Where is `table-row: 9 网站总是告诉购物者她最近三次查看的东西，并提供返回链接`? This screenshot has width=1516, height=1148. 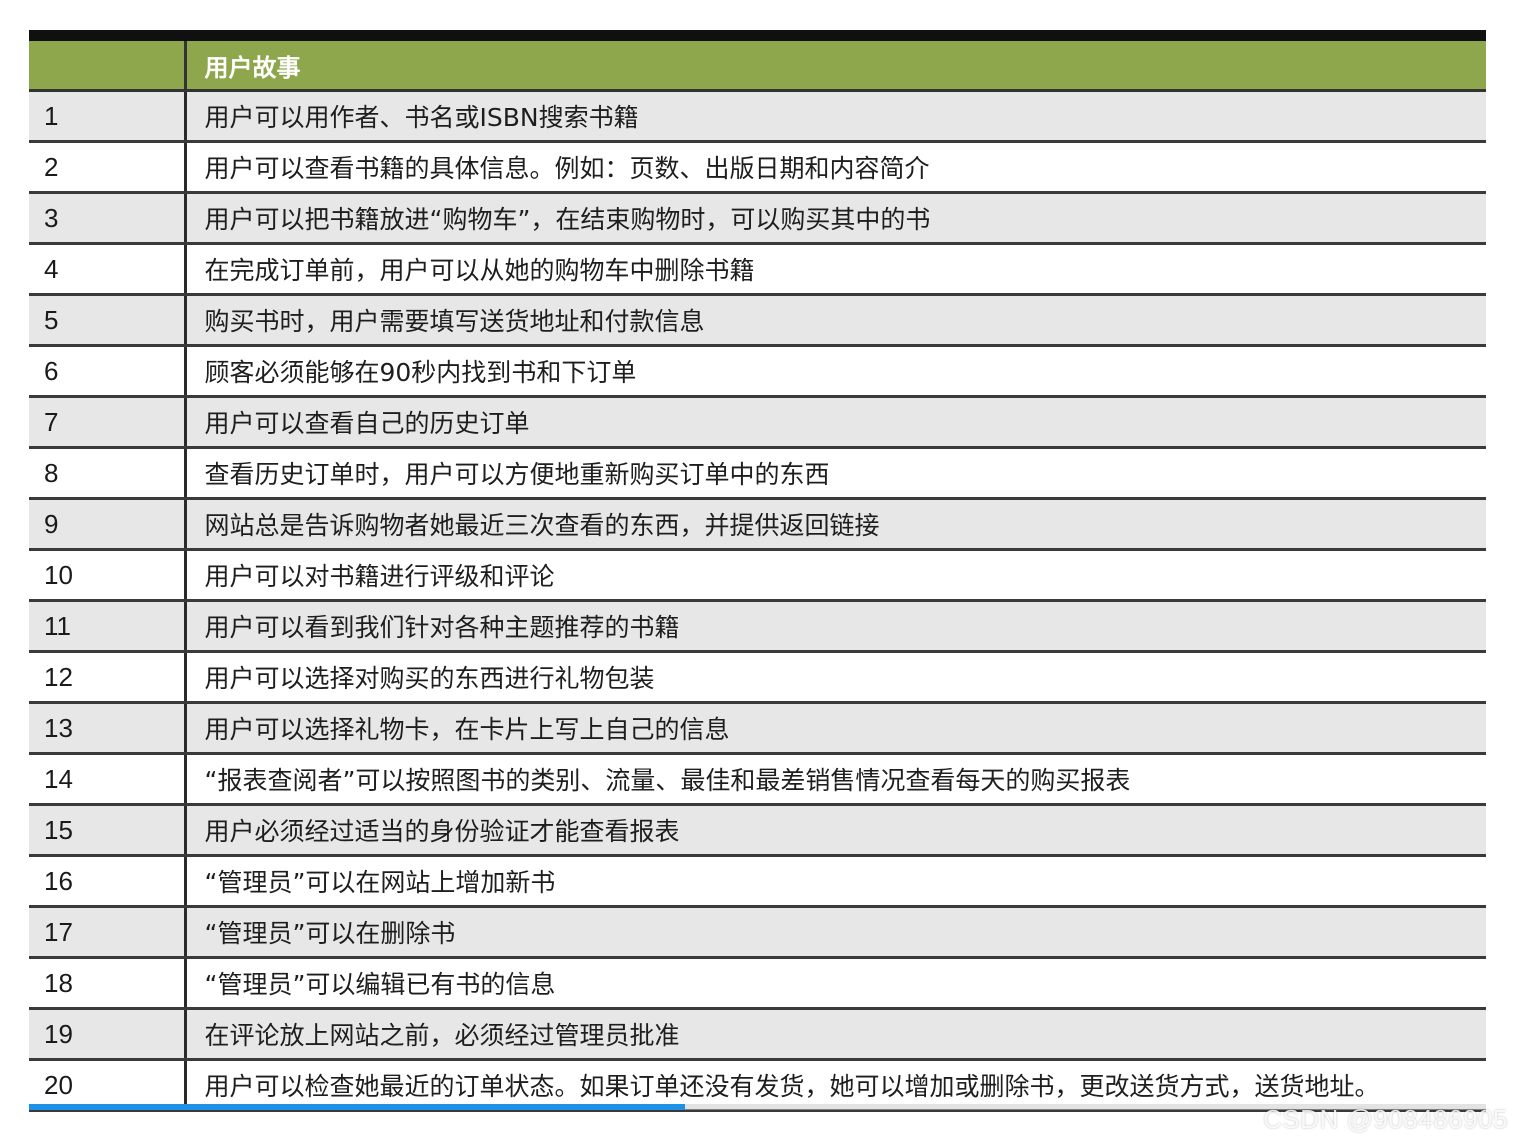 table-row: 9 网站总是告诉购物者她最近三次查看的东西，并提供返回链接 is located at coordinates (757, 524).